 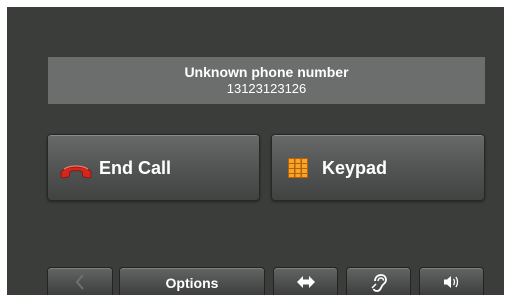 I want to click on caller-name: Unknown phone number, so click(x=266, y=72).